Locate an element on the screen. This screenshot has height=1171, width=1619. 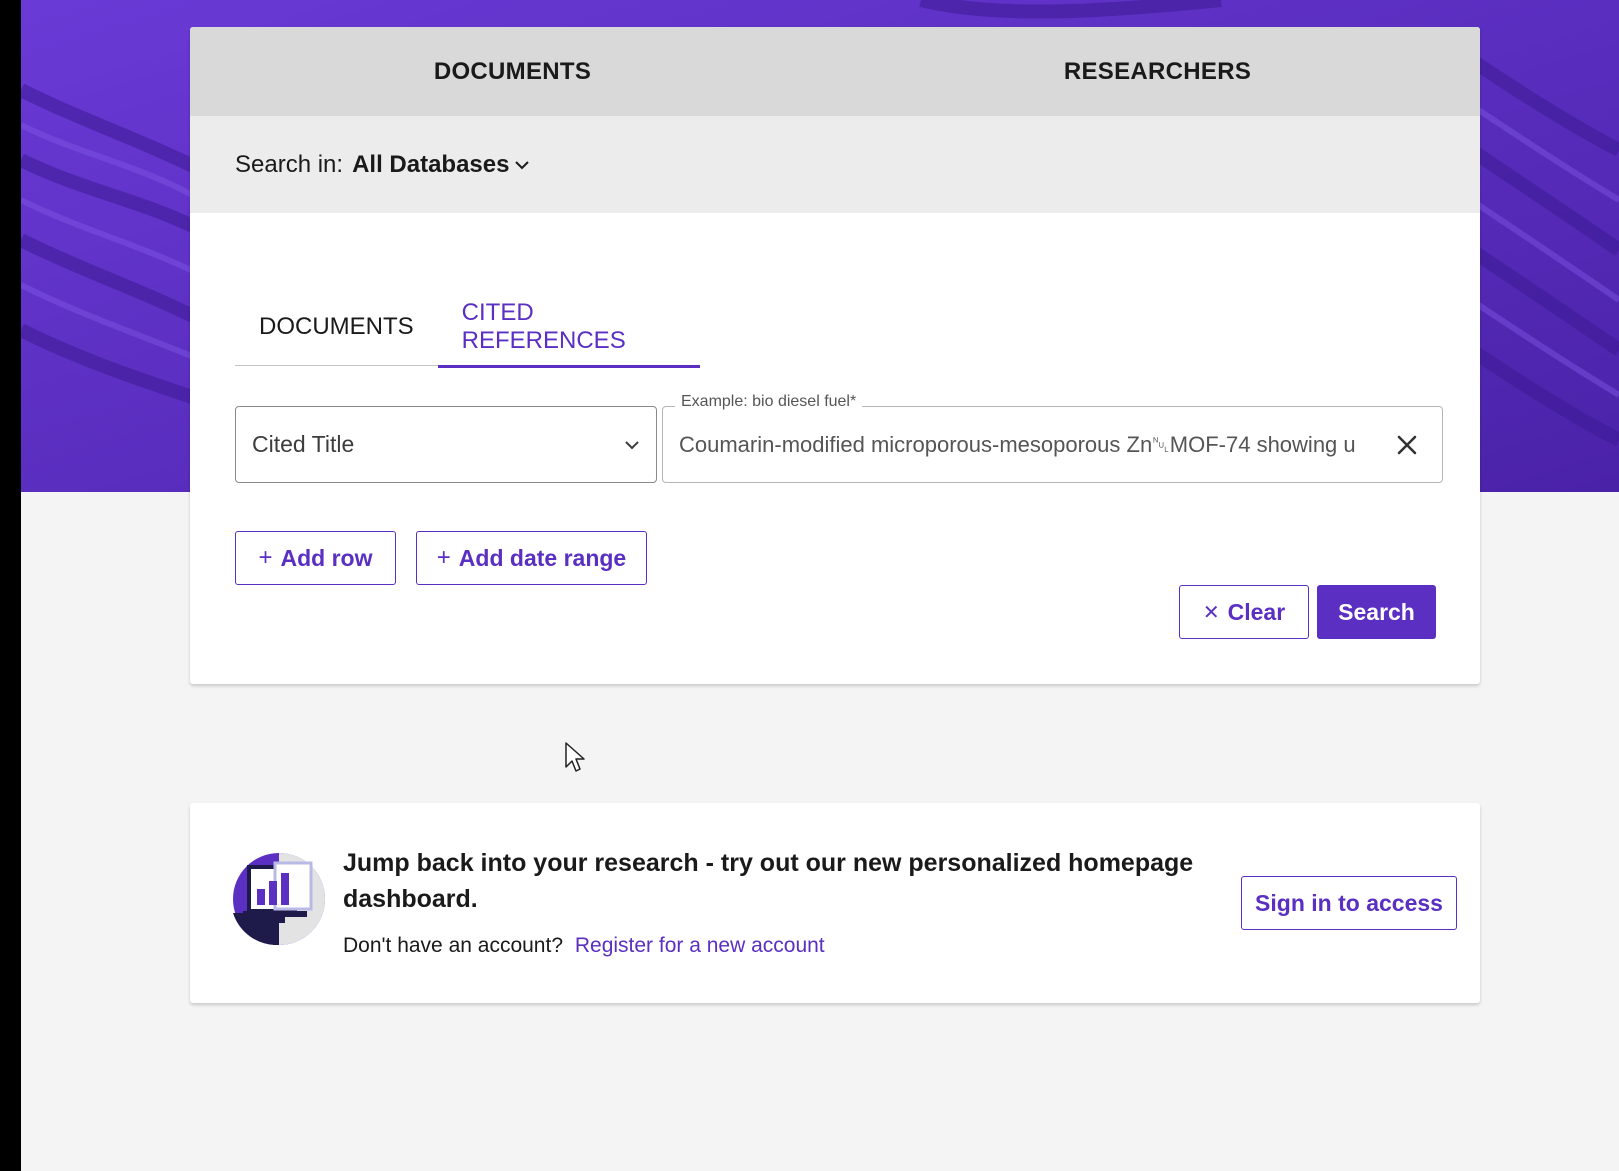
database-selector: All Databases is located at coordinates (441, 164).